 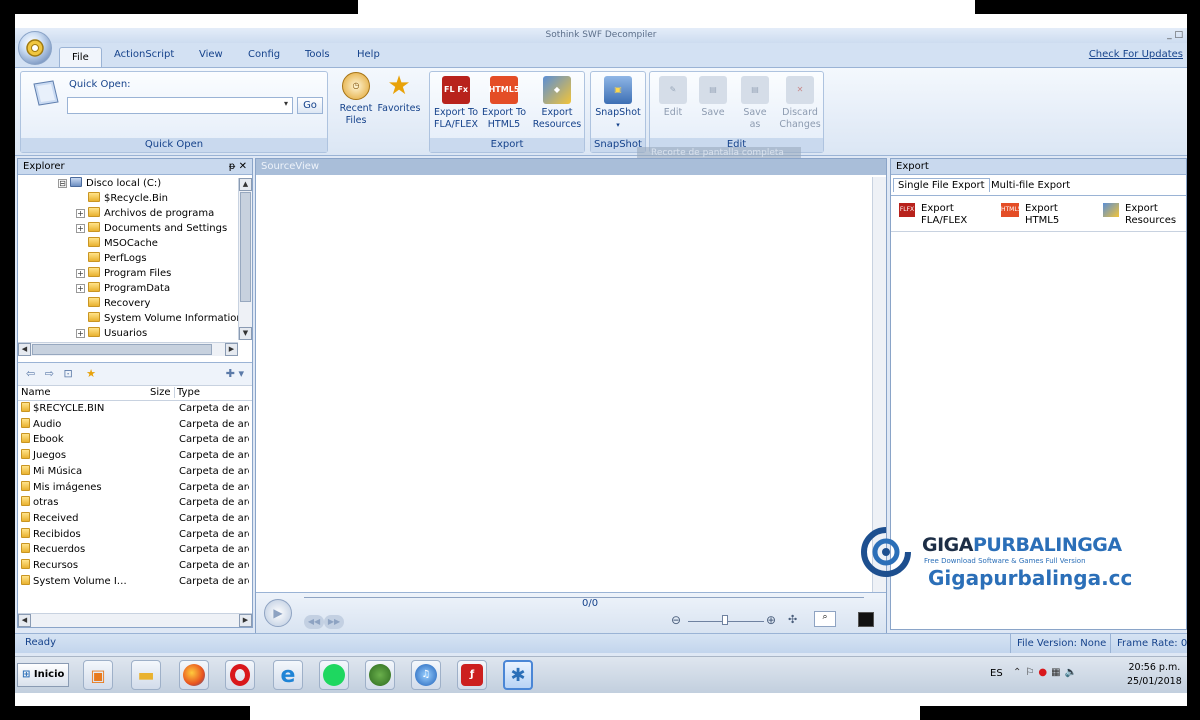 I want to click on tab-file: File, so click(x=80, y=57).